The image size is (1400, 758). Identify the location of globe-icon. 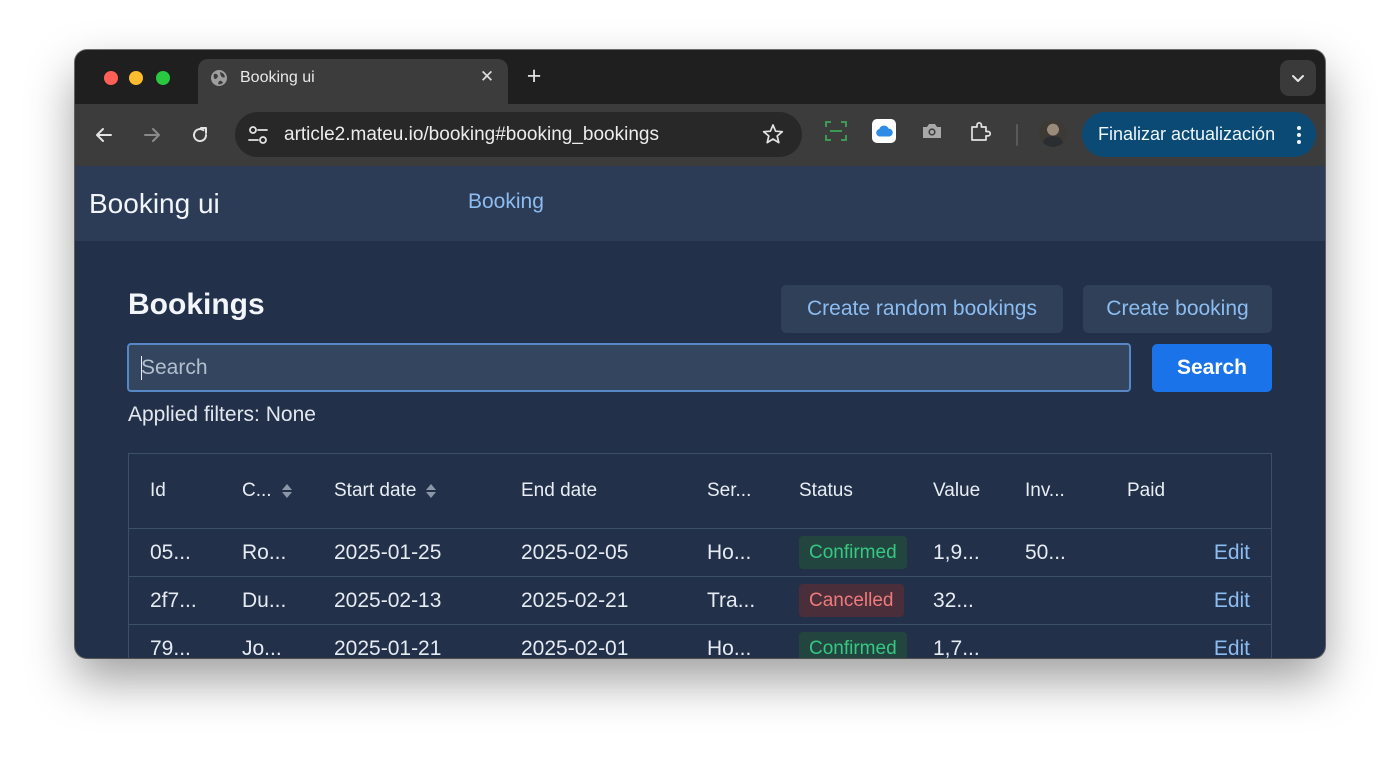
(219, 78).